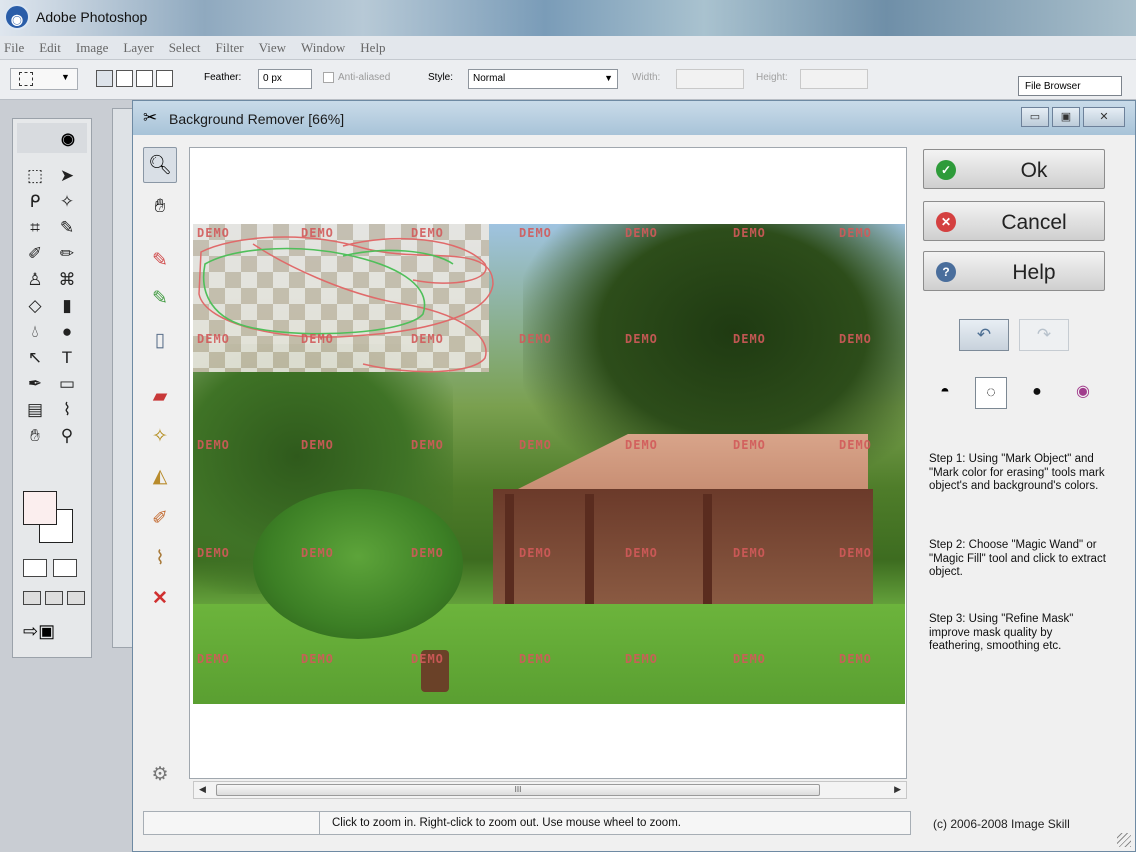  What do you see at coordinates (14, 48) in the screenshot?
I see `menu-file: File` at bounding box center [14, 48].